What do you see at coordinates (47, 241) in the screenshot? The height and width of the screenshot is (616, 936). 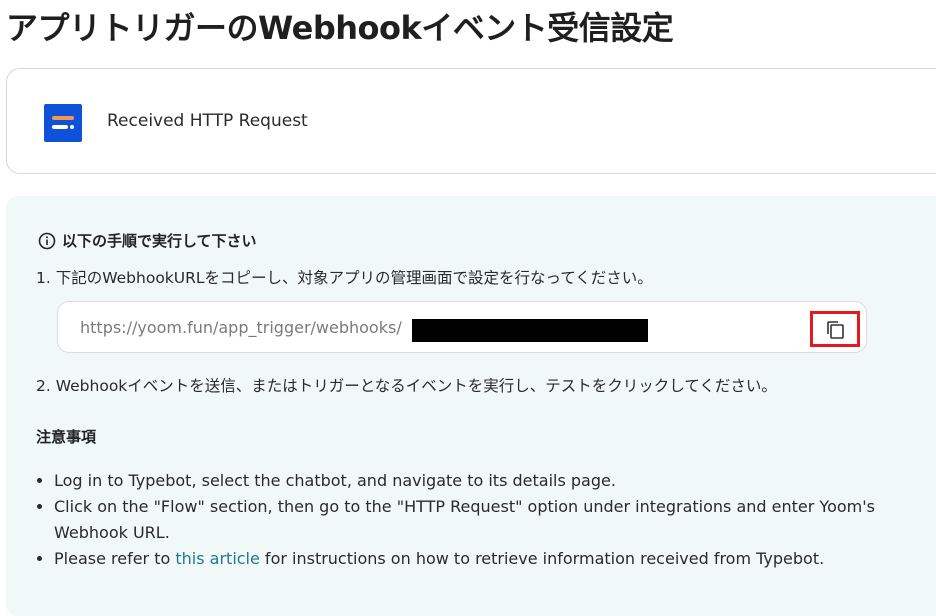 I see `info-circle-icon` at bounding box center [47, 241].